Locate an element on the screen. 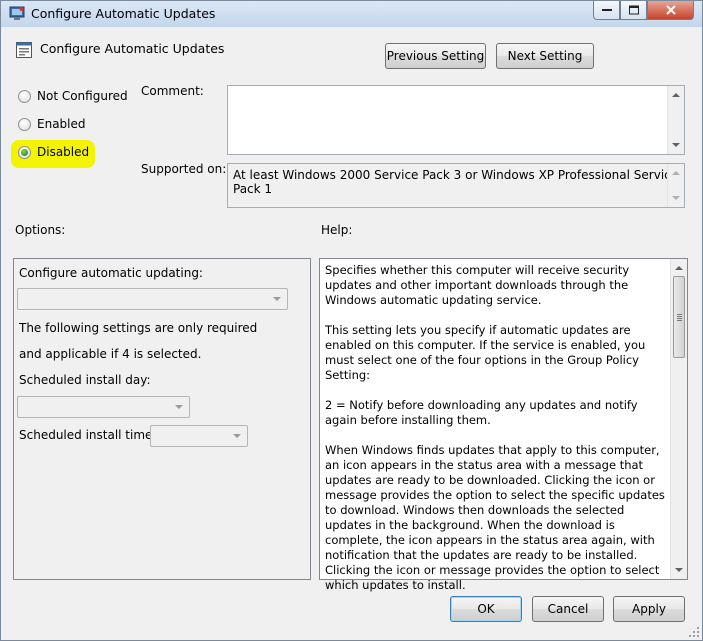 The image size is (703, 641). disabled-label: Disabled is located at coordinates (63, 152).